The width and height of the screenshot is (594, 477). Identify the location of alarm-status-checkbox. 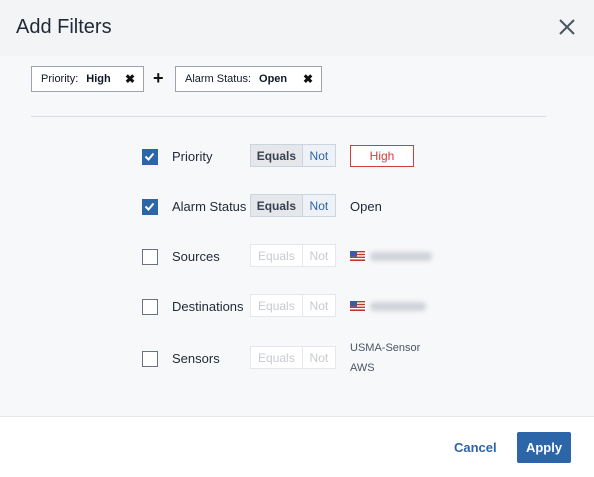
(150, 207).